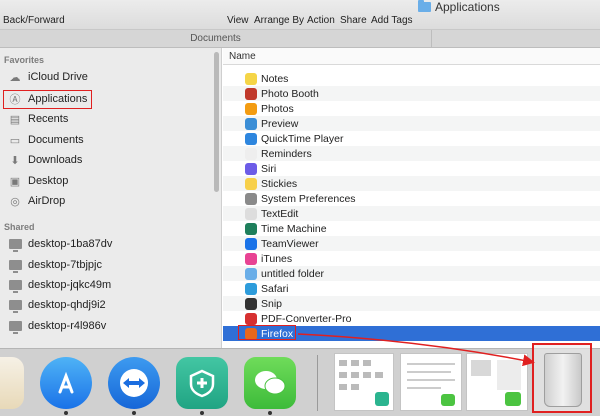 Image resolution: width=600 pixels, height=416 pixels. I want to click on file-row: Reminders, so click(411, 153).